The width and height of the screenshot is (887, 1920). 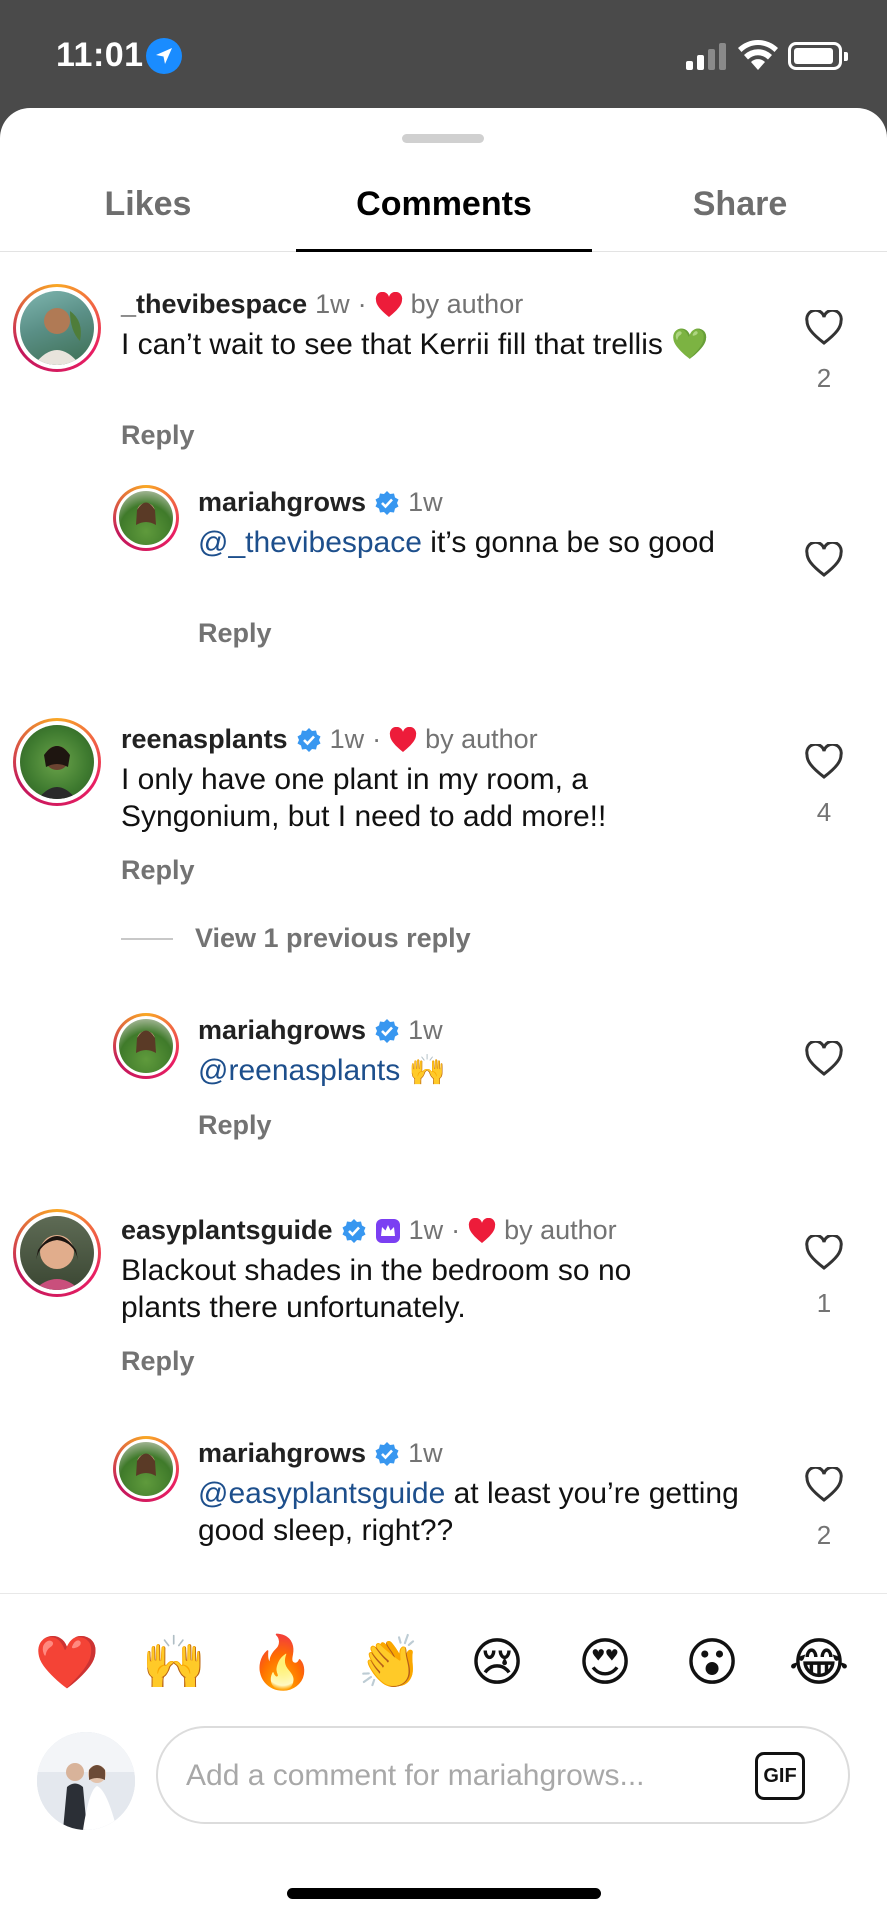 I want to click on emoji-heart-eyes-button: 😍, so click(x=605, y=1663).